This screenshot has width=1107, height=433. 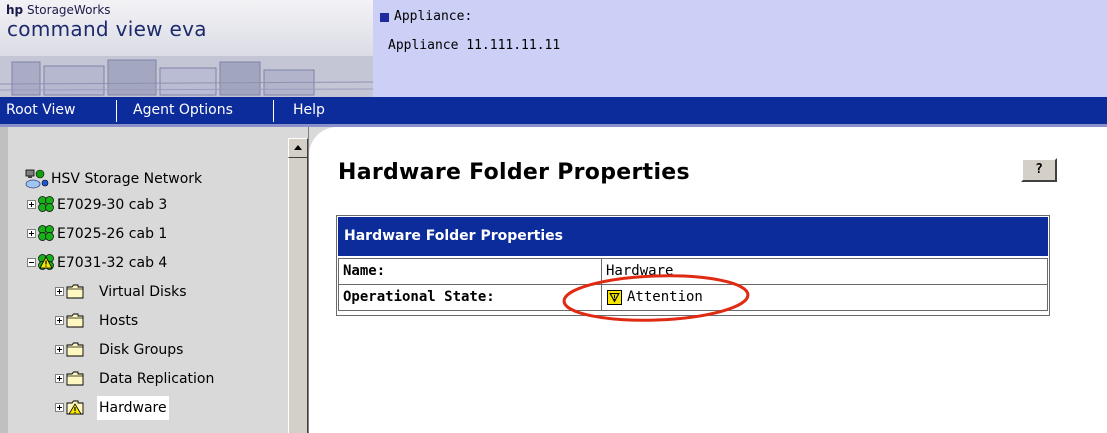 I want to click on appliance-value: Appliance 11.111.11.11, so click(x=474, y=45).